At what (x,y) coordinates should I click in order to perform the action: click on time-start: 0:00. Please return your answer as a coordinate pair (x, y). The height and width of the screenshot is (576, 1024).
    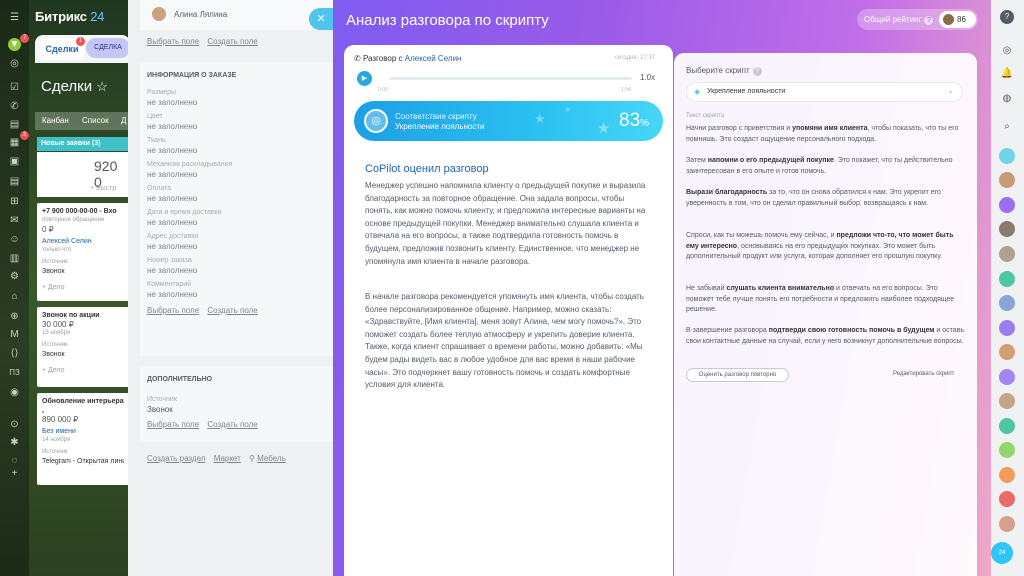
    Looking at the image, I should click on (383, 90).